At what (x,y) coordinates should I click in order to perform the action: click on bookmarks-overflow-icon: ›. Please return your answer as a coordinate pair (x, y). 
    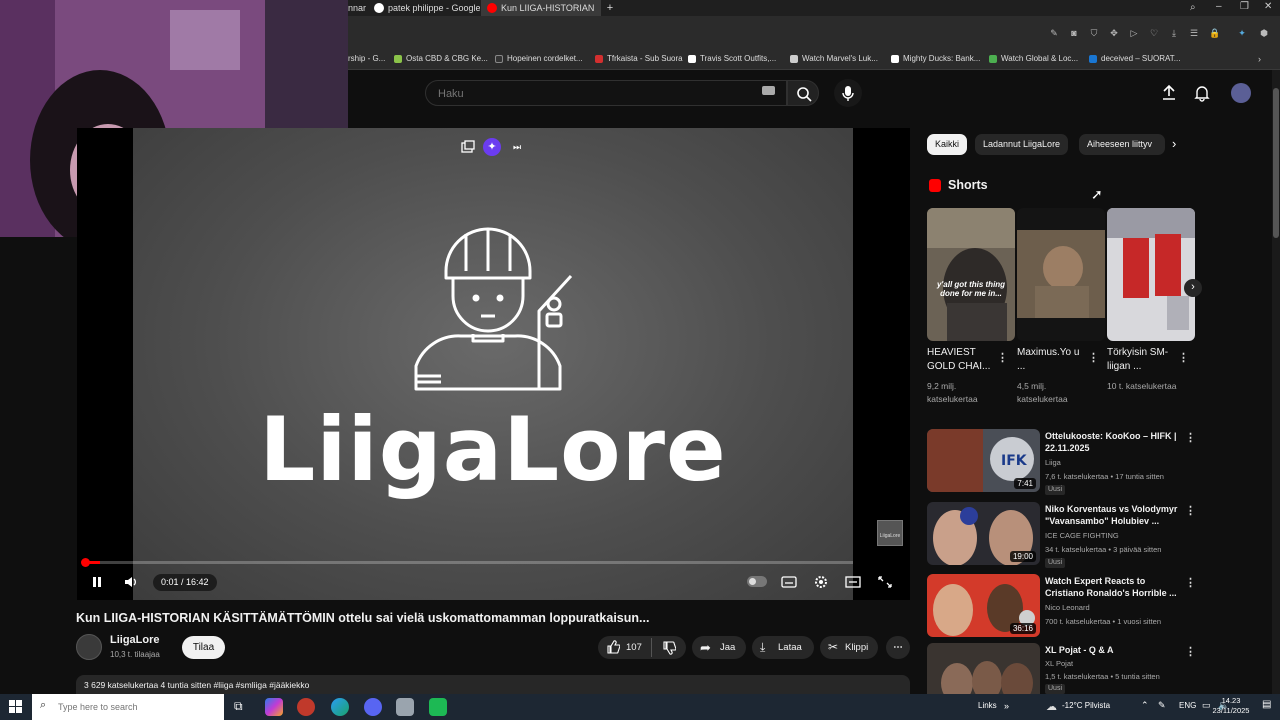
    Looking at the image, I should click on (1259, 59).